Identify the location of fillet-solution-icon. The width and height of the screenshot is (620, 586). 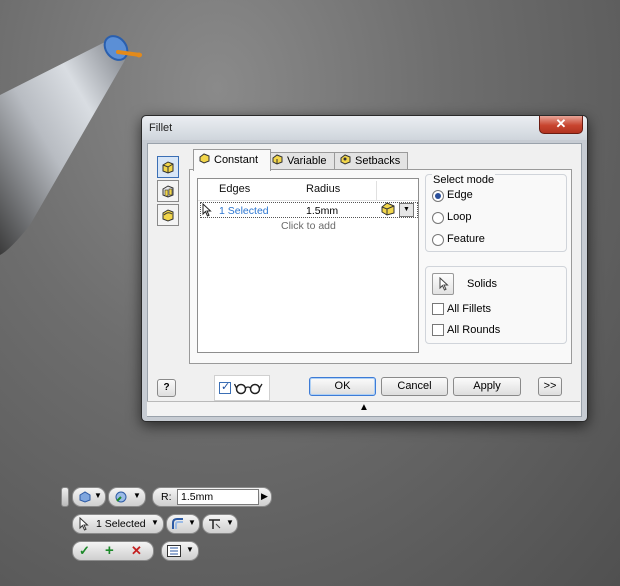
(388, 209).